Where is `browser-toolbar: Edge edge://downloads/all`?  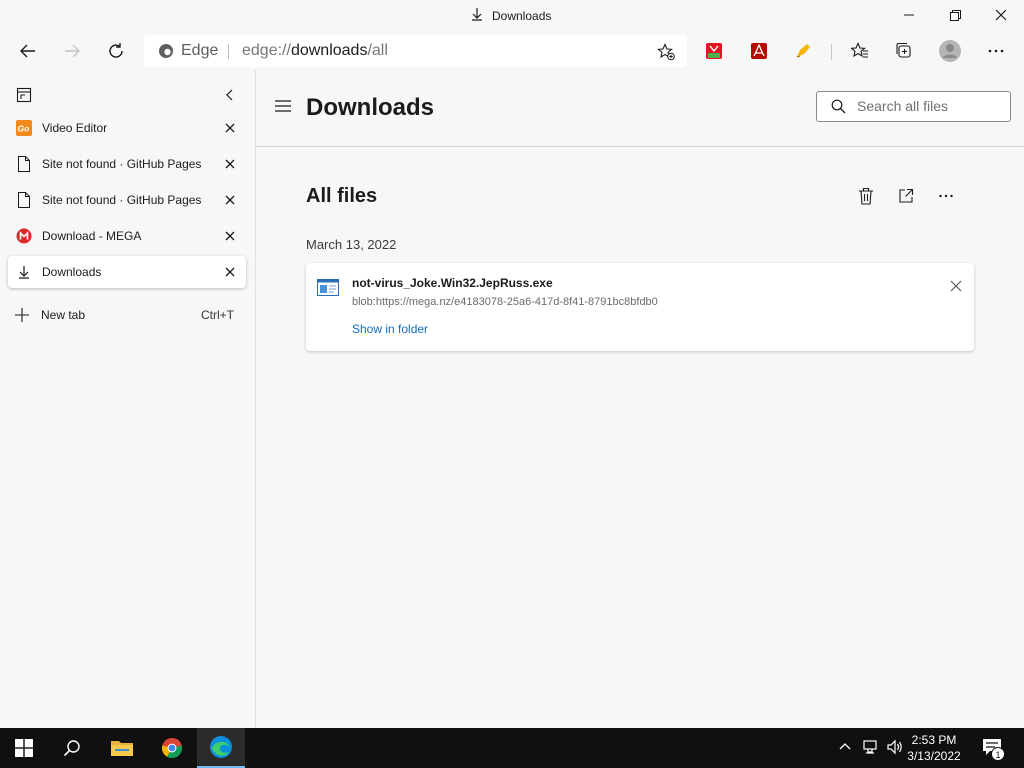 browser-toolbar: Edge edge://downloads/all is located at coordinates (512, 51).